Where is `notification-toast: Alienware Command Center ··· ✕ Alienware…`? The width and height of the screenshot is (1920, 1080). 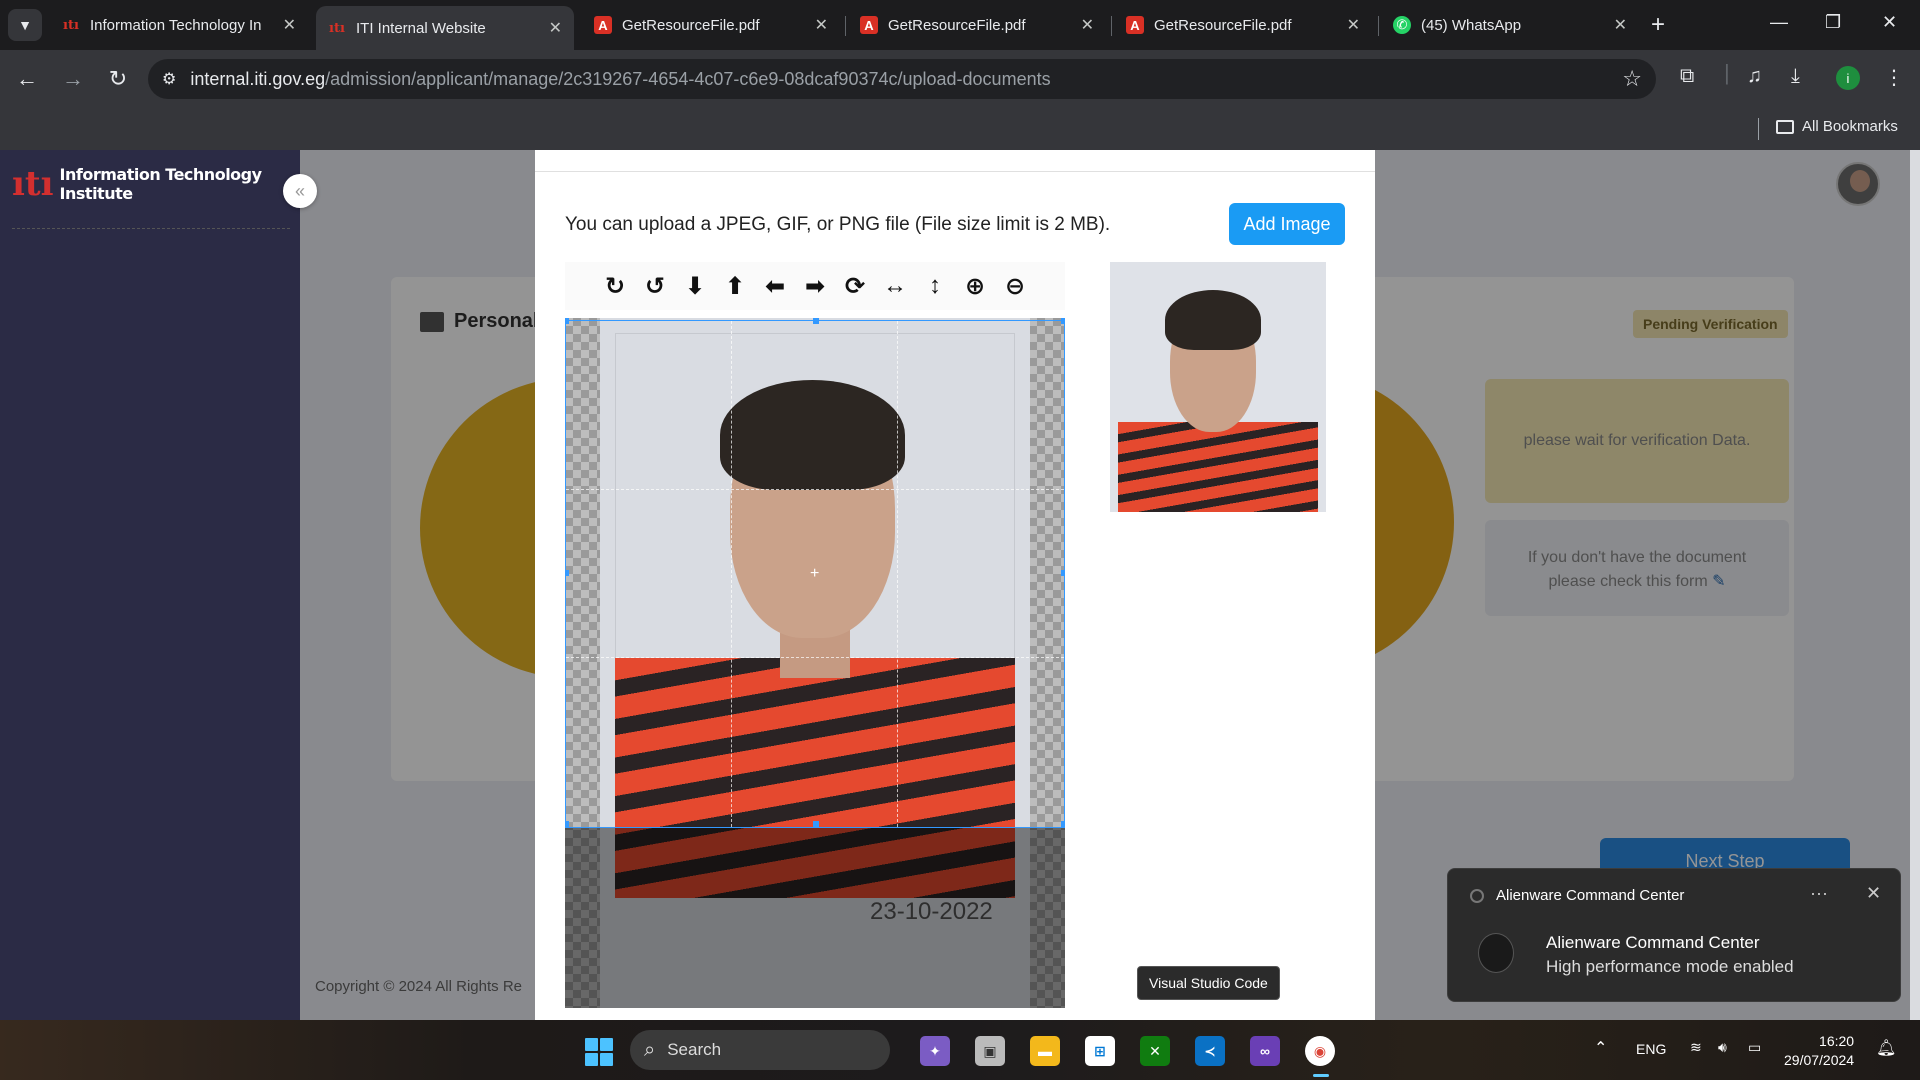
notification-toast: Alienware Command Center ··· ✕ Alienware… is located at coordinates (1674, 935).